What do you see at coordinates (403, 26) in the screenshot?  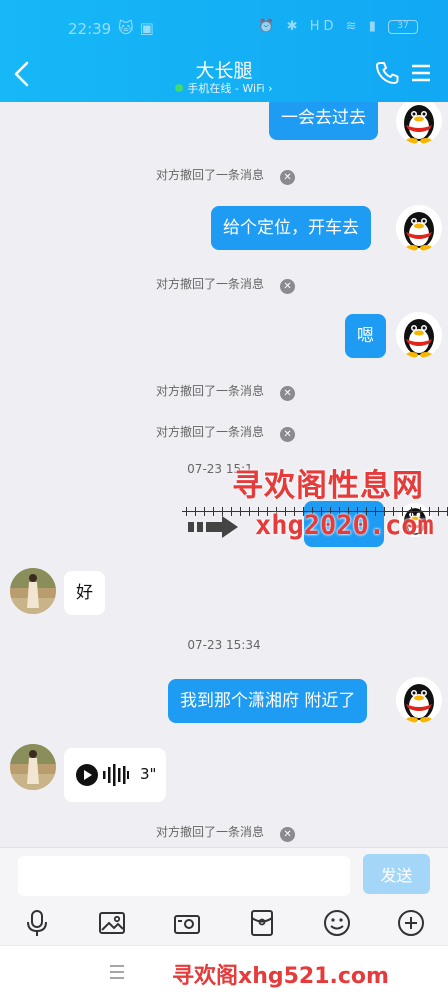 I see `battery-icon: 37` at bounding box center [403, 26].